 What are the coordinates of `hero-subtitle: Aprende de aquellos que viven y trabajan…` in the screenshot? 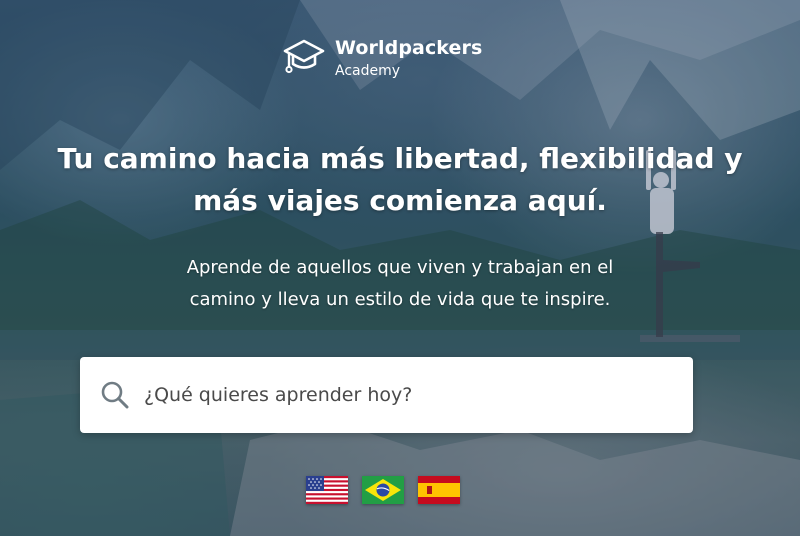 It's located at (400, 284).